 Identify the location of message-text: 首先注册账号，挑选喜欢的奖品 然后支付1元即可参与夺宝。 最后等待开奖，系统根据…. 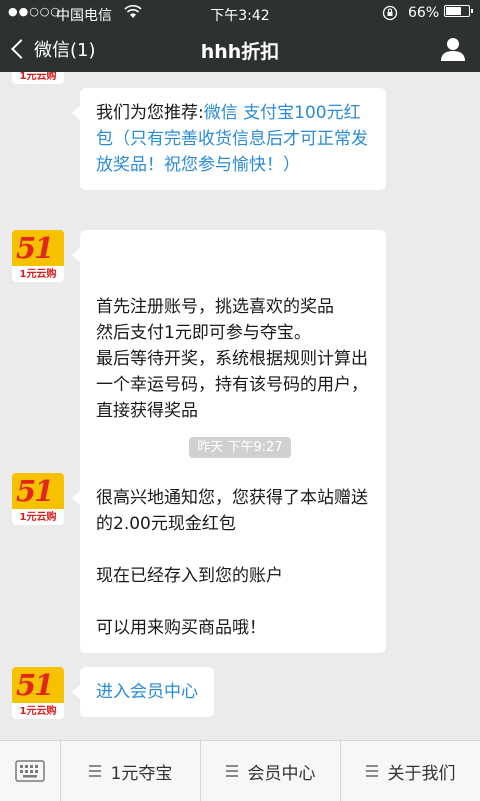
(232, 359).